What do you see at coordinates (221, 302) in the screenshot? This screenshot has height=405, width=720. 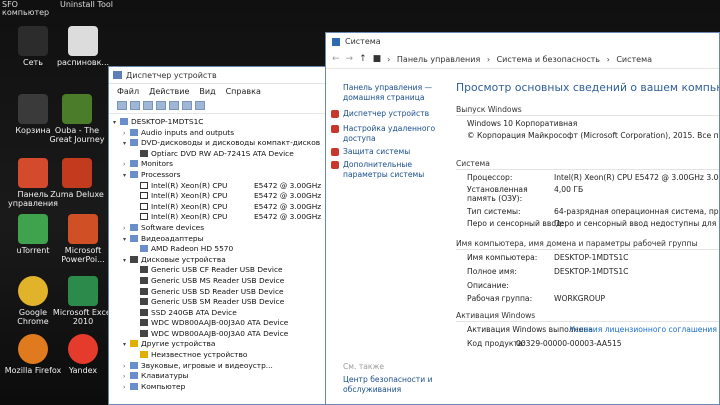 I see `tree-node: Generic USB SM Reader USB Device` at bounding box center [221, 302].